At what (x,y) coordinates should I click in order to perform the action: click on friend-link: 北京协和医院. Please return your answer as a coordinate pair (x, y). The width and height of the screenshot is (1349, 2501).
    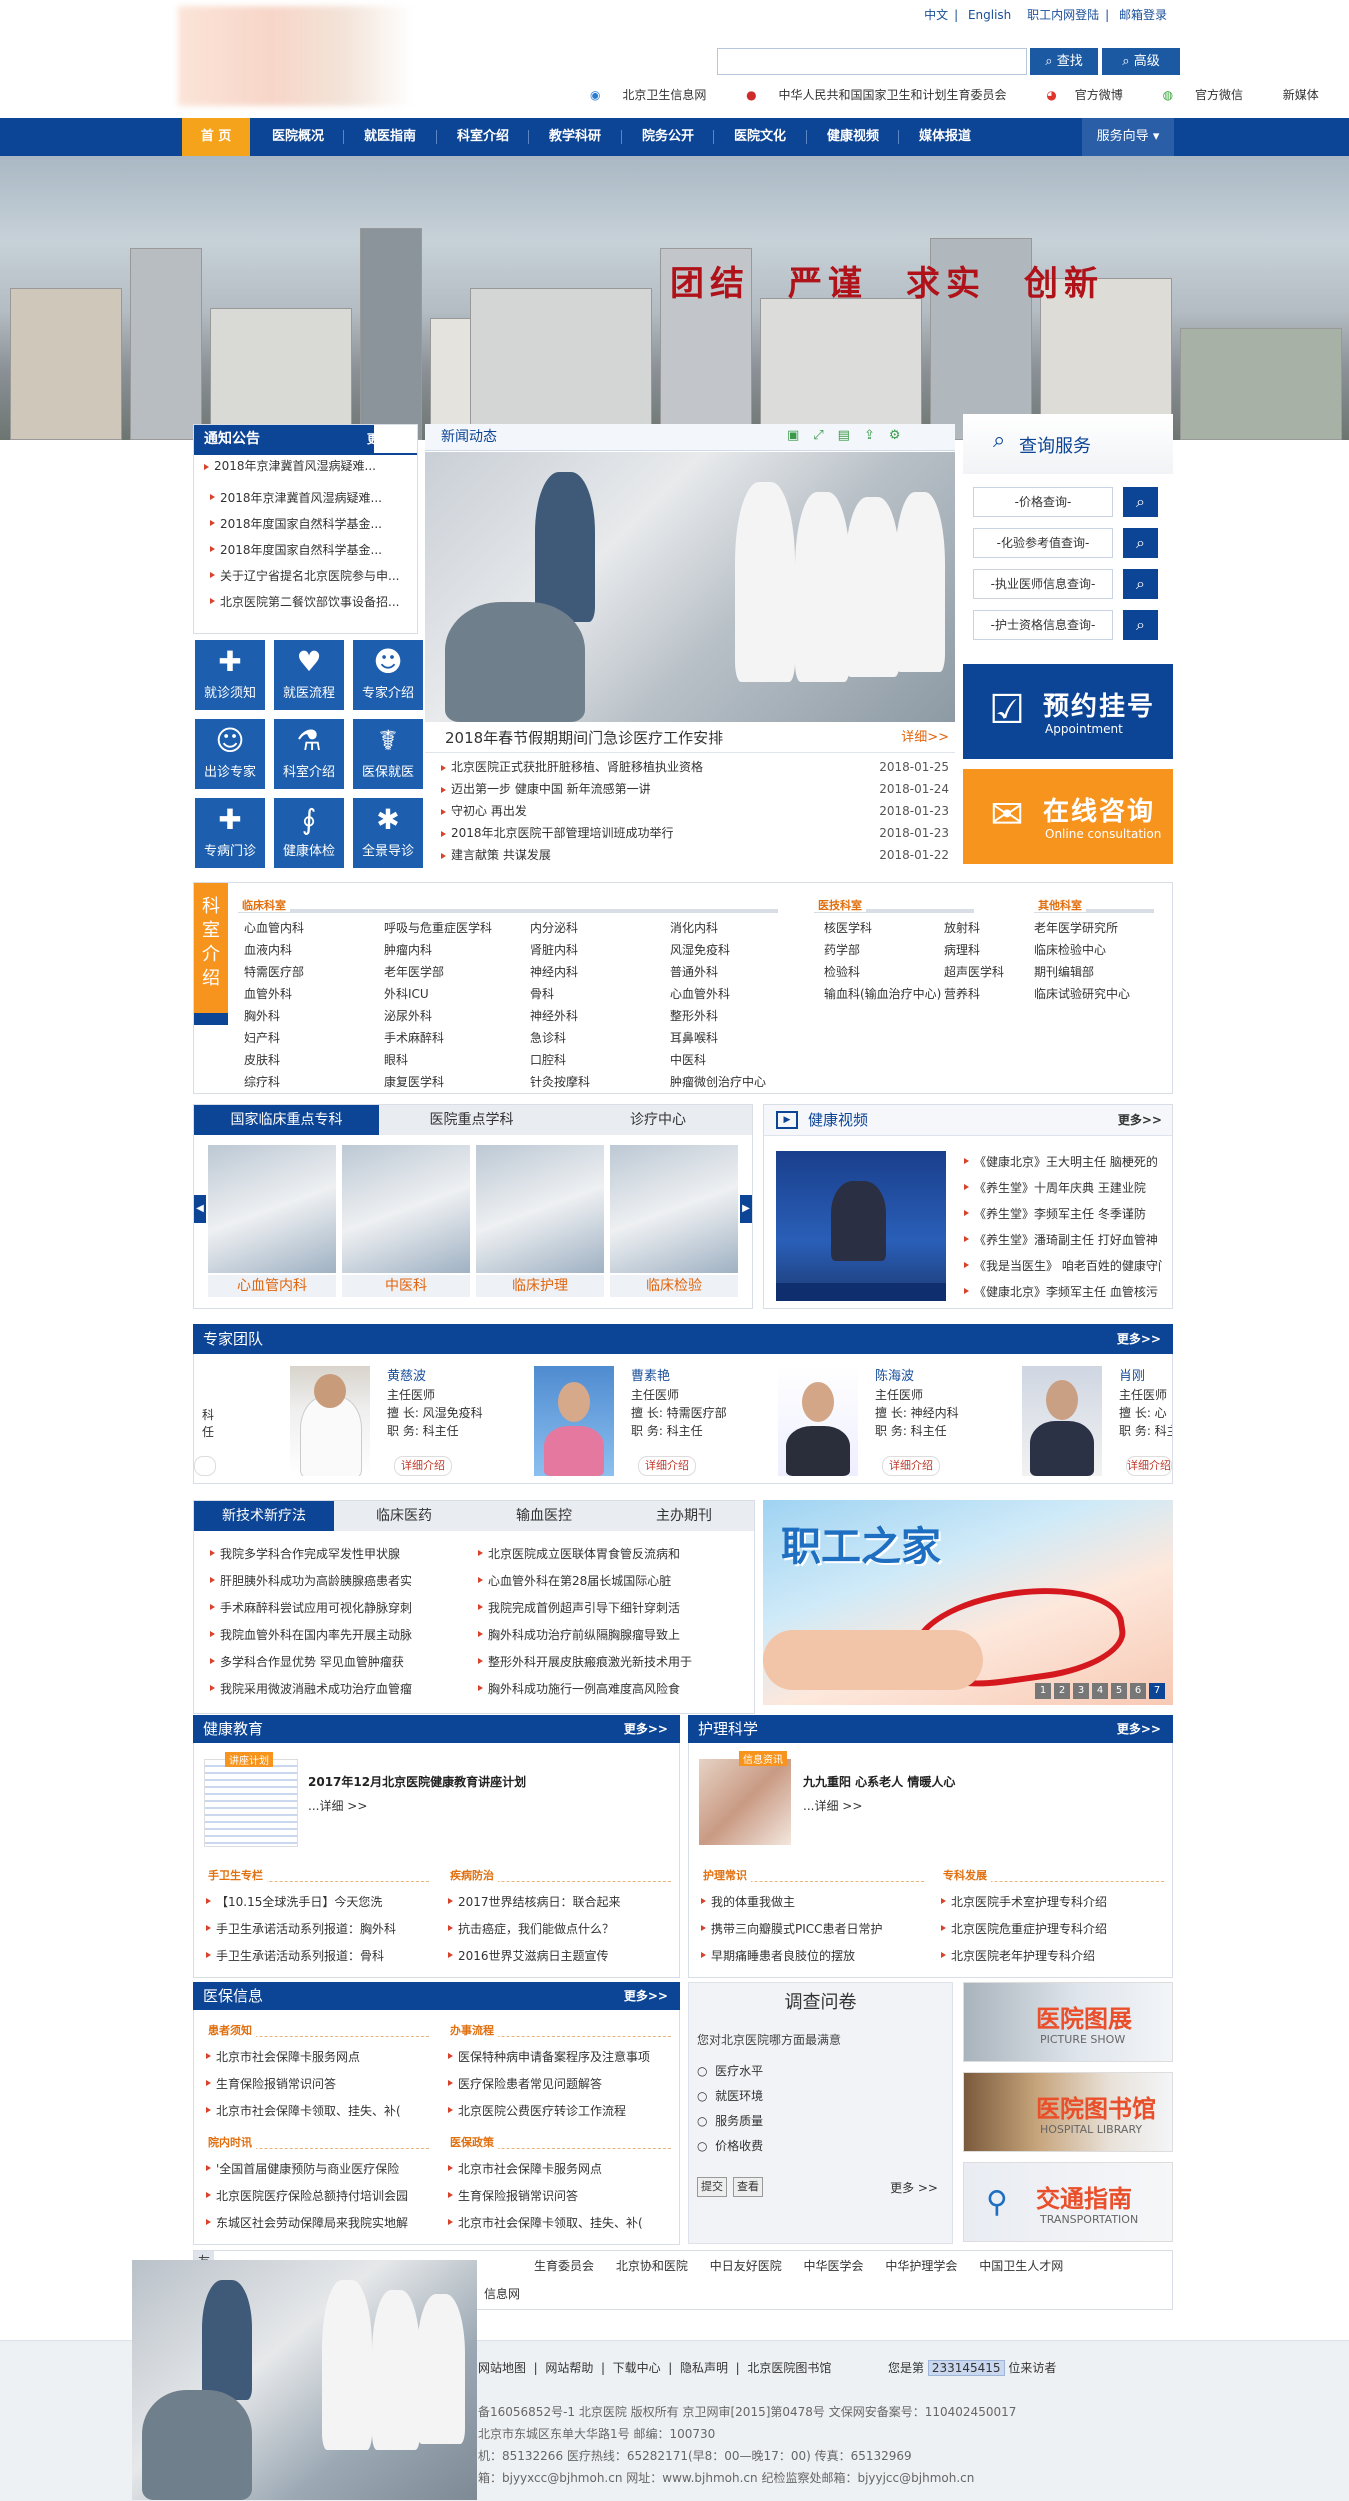
    Looking at the image, I should click on (652, 2266).